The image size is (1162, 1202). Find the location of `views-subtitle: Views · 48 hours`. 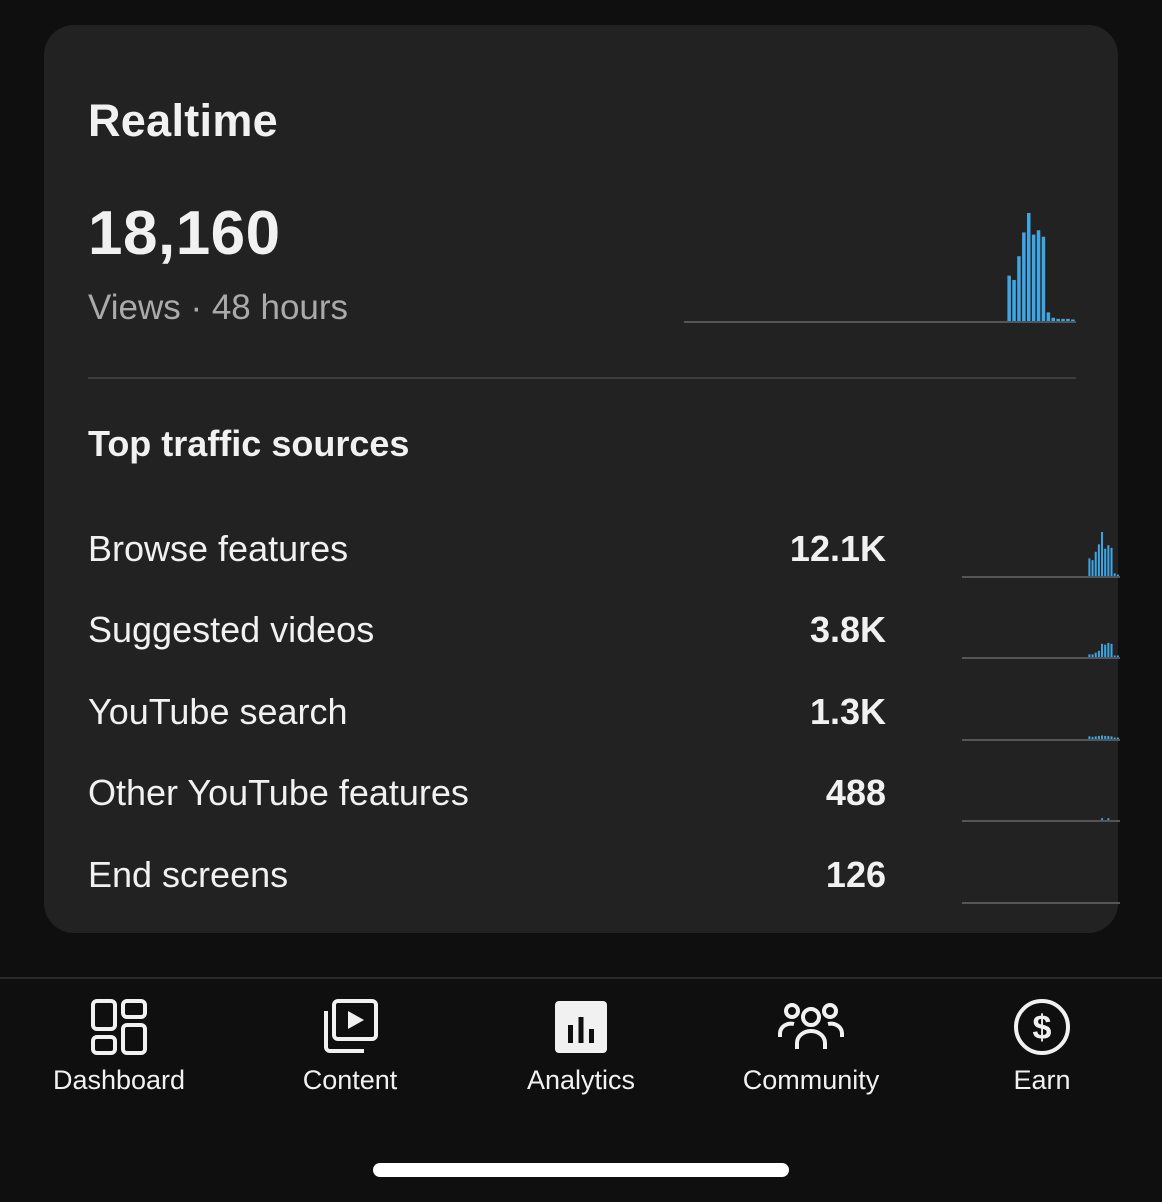

views-subtitle: Views · 48 hours is located at coordinates (218, 307).